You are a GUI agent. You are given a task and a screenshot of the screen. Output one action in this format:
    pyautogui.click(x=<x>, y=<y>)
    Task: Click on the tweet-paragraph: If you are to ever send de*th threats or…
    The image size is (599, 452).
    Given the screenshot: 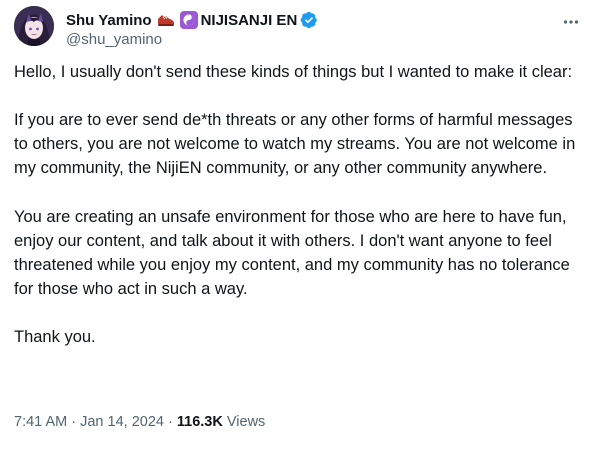 What is the action you would take?
    pyautogui.click(x=295, y=144)
    